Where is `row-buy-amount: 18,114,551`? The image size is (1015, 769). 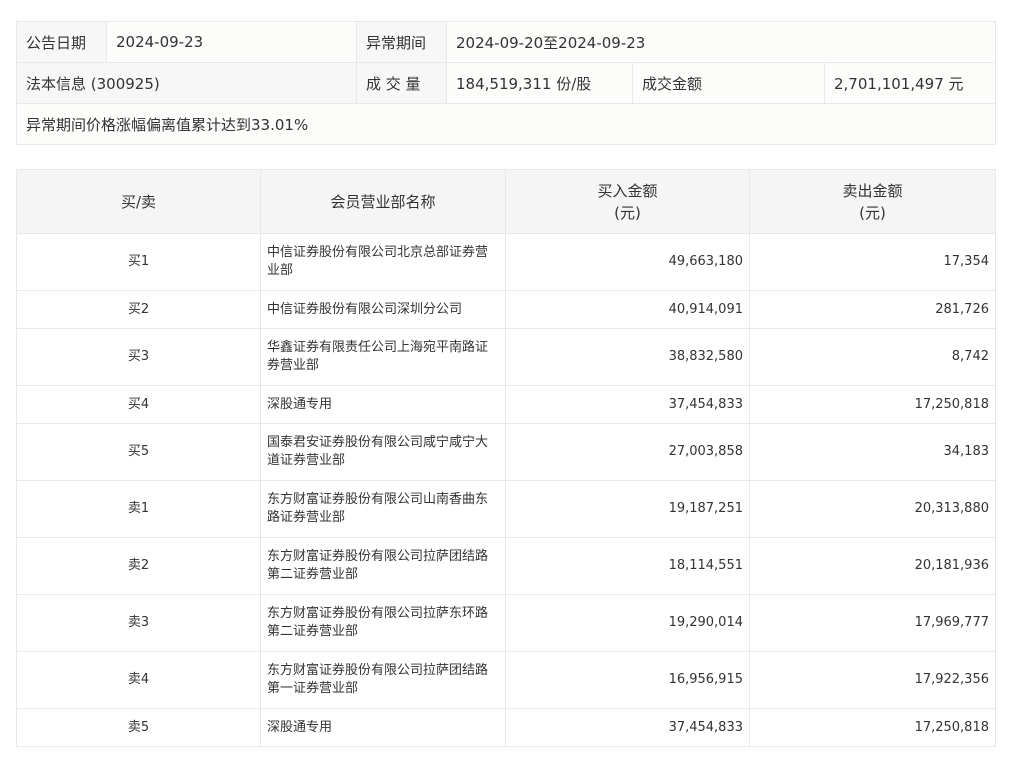
row-buy-amount: 18,114,551 is located at coordinates (627, 566).